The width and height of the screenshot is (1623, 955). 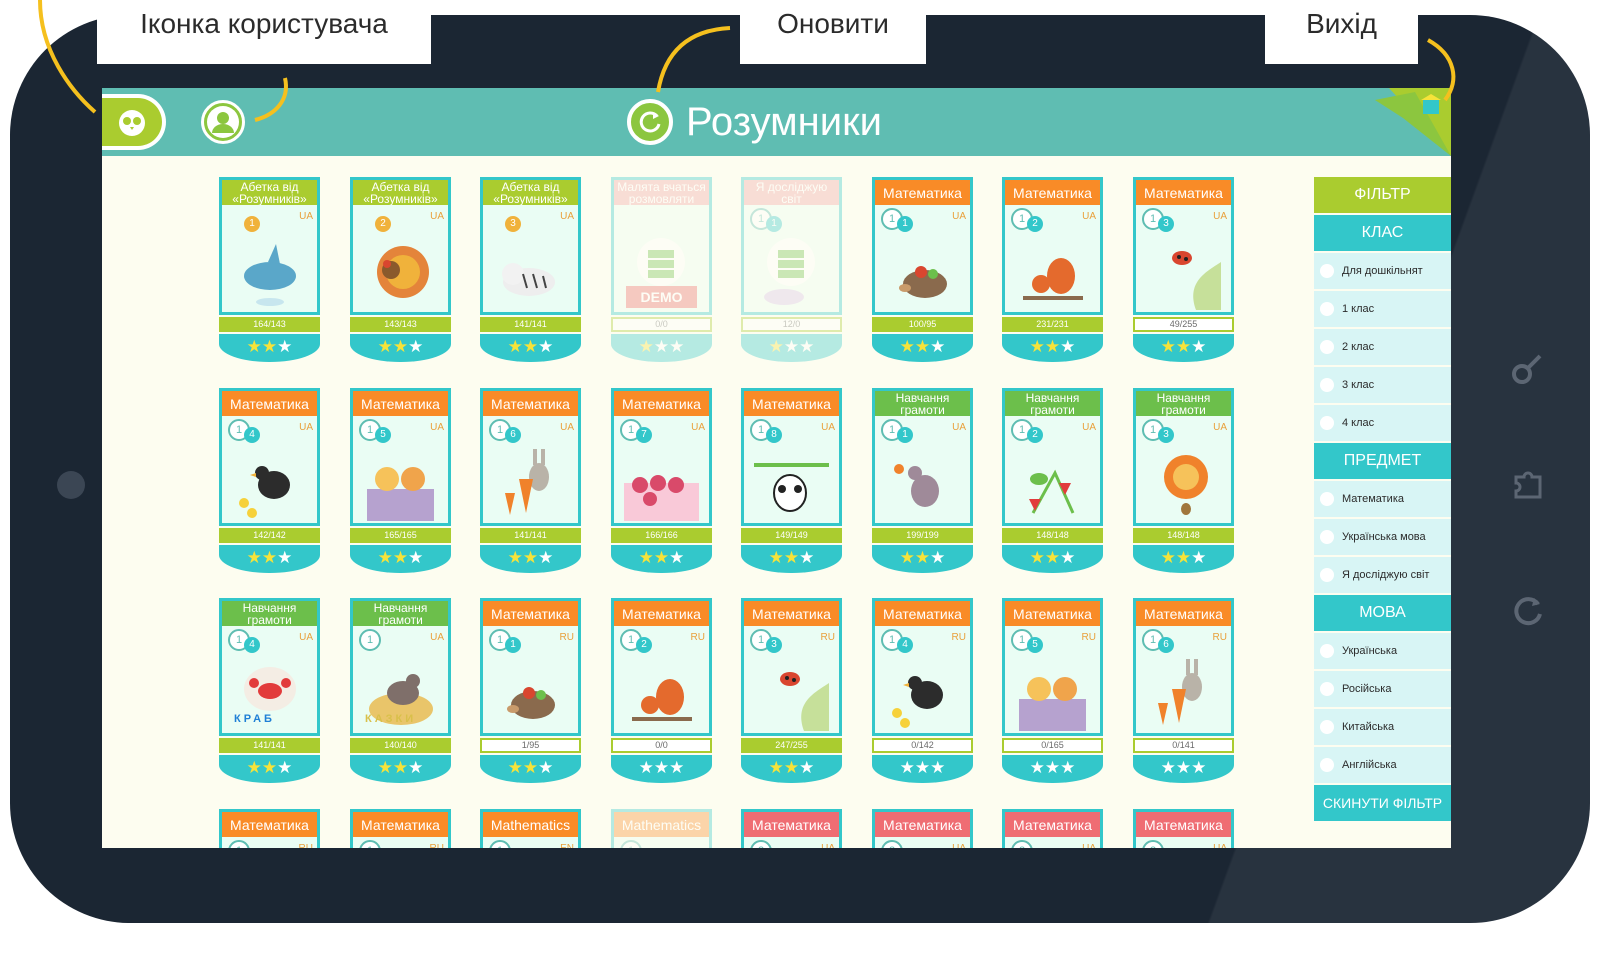 I want to click on camera-dot, so click(x=71, y=485).